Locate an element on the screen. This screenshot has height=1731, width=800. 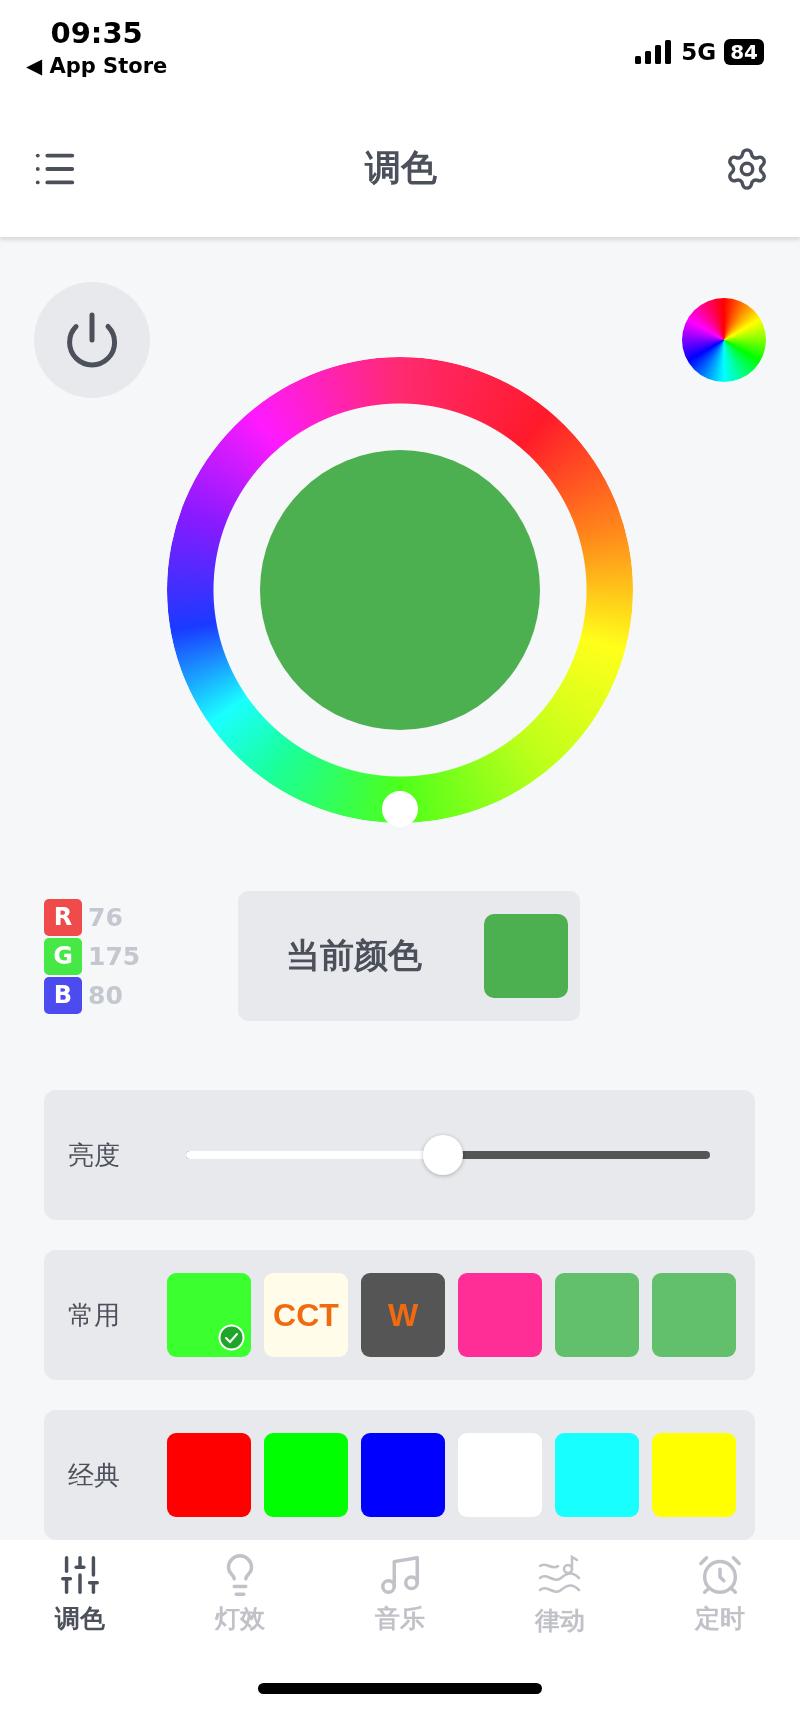
brightness-thumb is located at coordinates (442, 1155).